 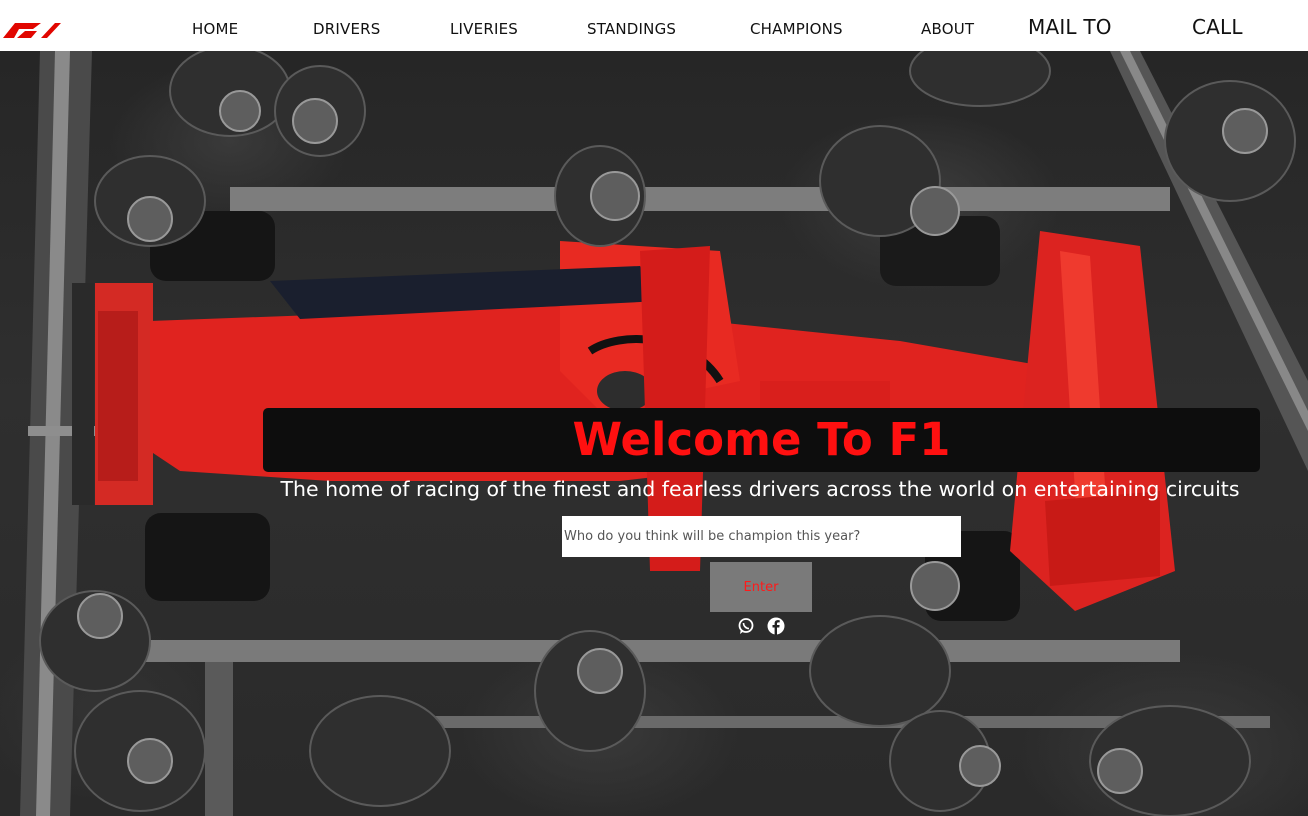 What do you see at coordinates (796, 29) in the screenshot?
I see `nav-champions: CHAMPIONS` at bounding box center [796, 29].